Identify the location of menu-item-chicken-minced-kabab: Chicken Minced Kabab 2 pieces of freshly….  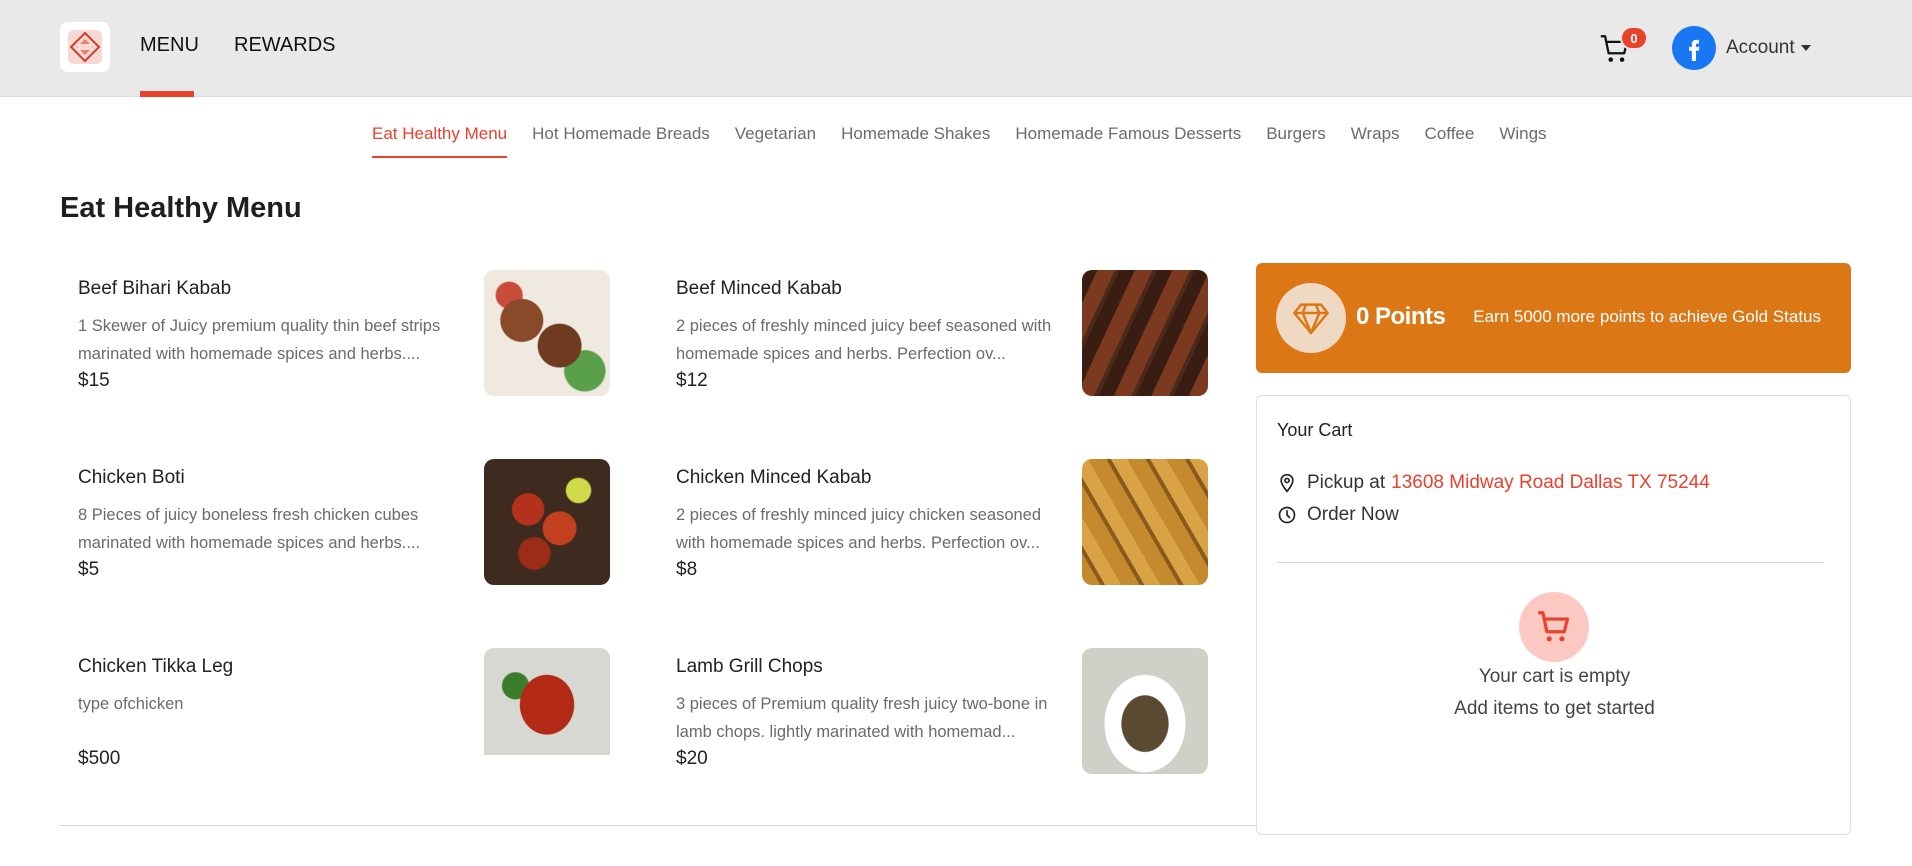
(933, 523).